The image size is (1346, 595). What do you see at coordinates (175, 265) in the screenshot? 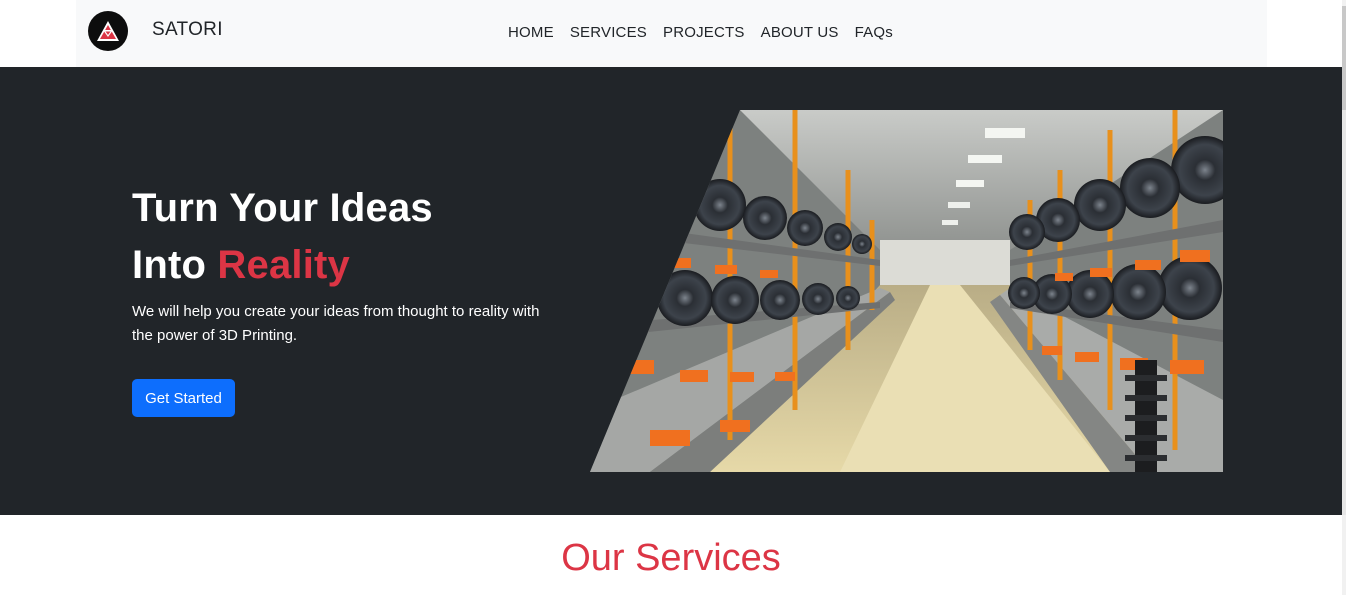
I see `hero-title-prefix: Into` at bounding box center [175, 265].